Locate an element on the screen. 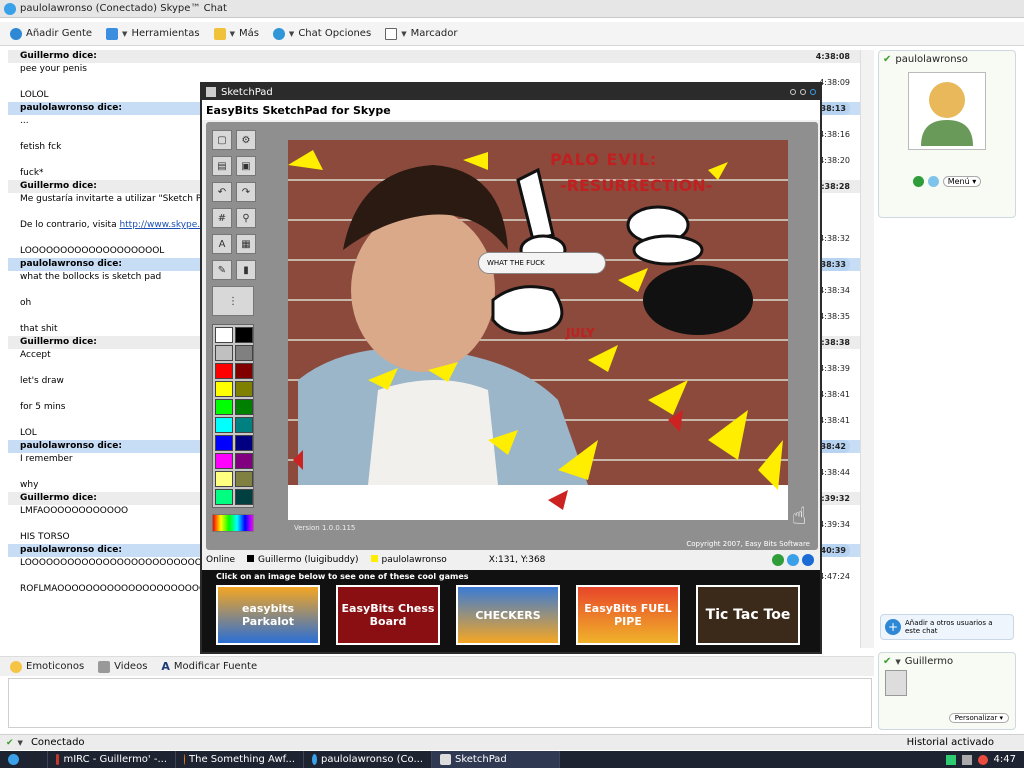 This screenshot has height=768, width=1024. custom-color-icon is located at coordinates (233, 523).